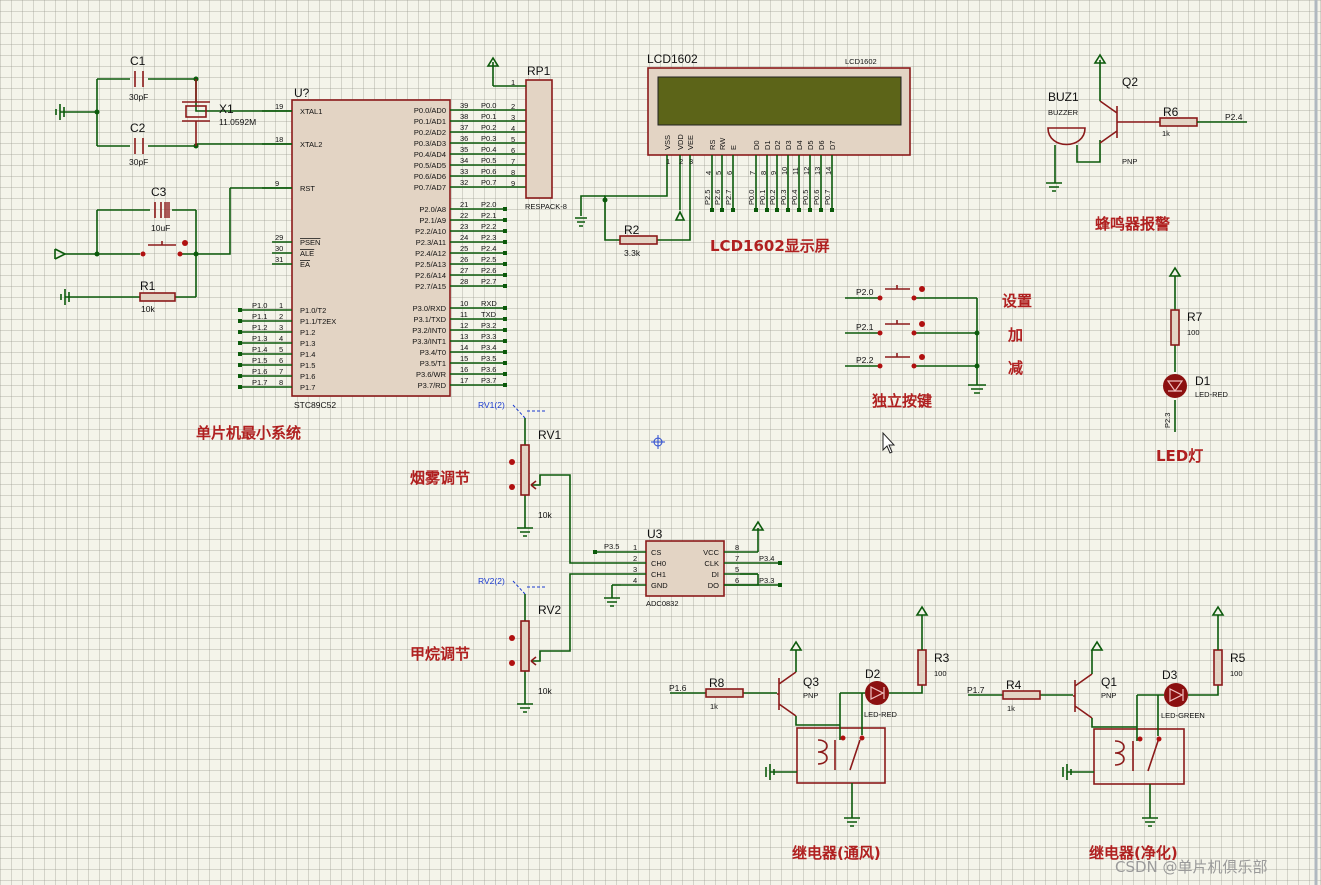 This screenshot has width=1321, height=885. I want to click on net-label: P1.2, so click(259, 327).